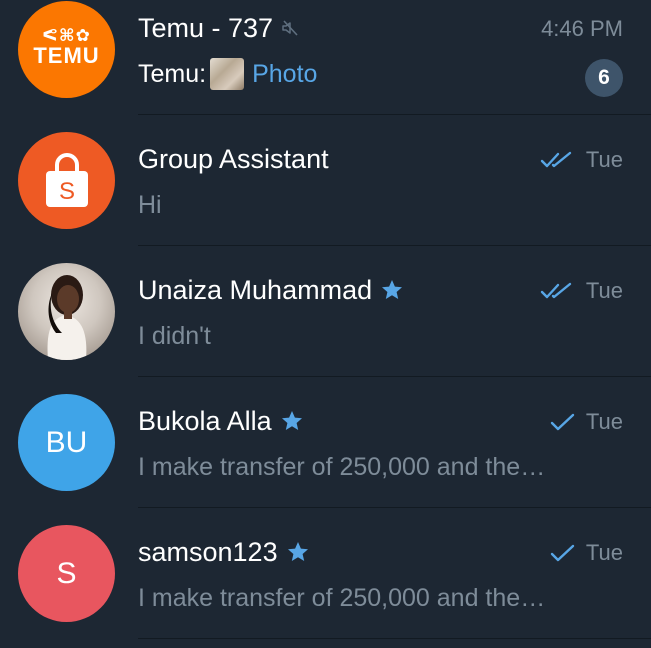 The image size is (651, 648). What do you see at coordinates (285, 74) in the screenshot?
I see `preview-media-label: Photo` at bounding box center [285, 74].